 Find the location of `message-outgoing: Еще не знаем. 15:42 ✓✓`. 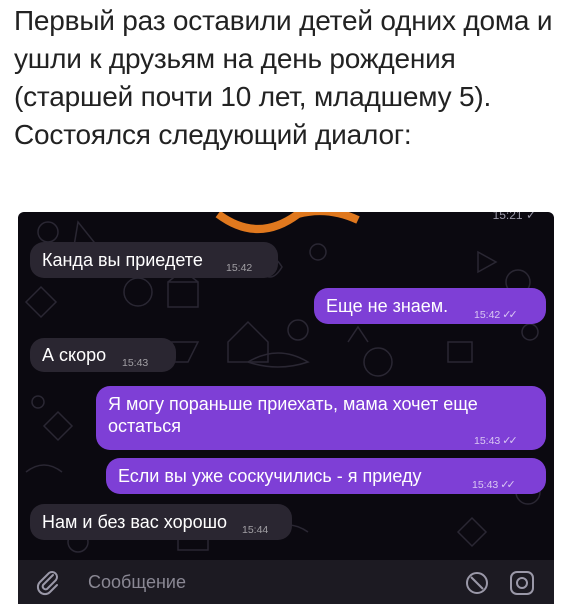

message-outgoing: Еще не знаем. 15:42 ✓✓ is located at coordinates (430, 306).